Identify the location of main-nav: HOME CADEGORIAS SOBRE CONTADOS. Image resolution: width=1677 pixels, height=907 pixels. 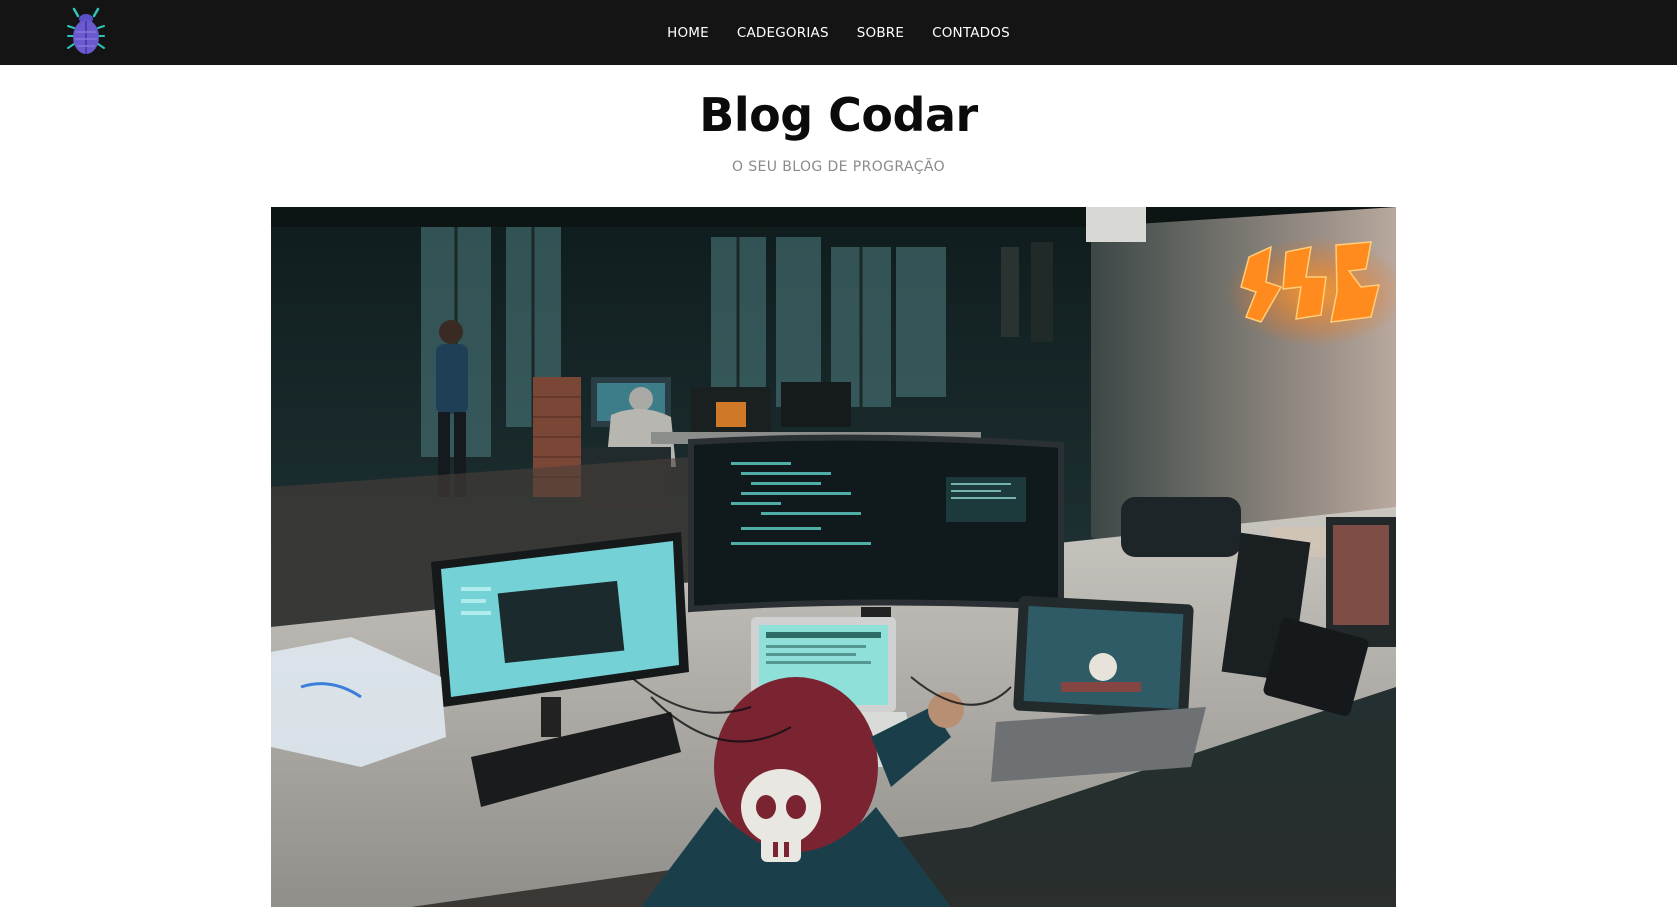
(838, 32).